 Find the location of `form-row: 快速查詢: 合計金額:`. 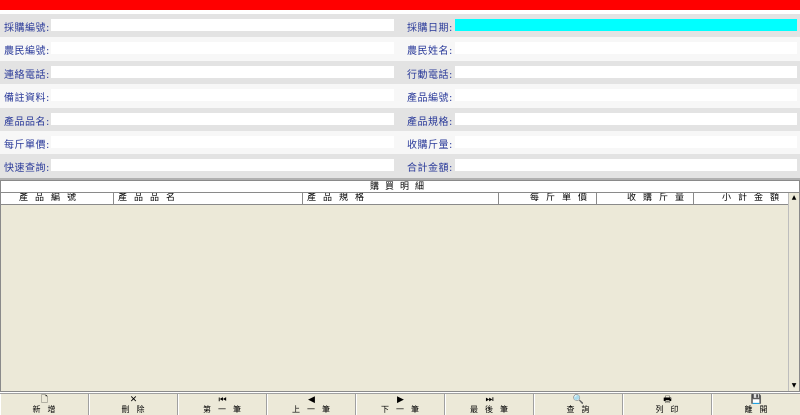

form-row: 快速查詢: 合計金額: is located at coordinates (400, 166).